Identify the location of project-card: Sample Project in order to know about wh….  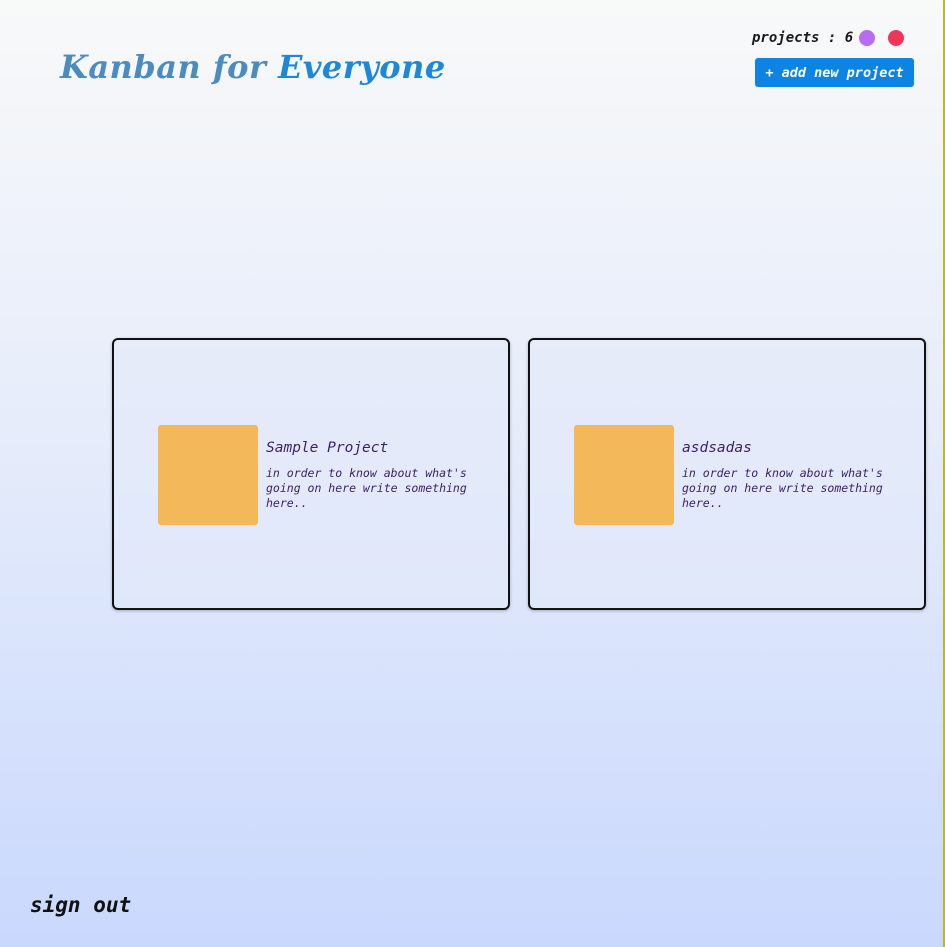
(311, 474).